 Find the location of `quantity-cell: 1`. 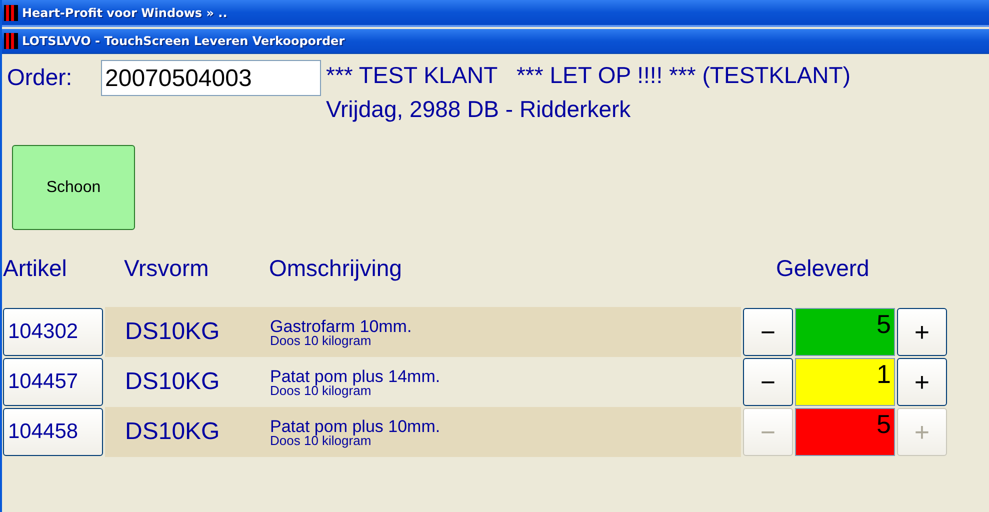

quantity-cell: 1 is located at coordinates (845, 382).